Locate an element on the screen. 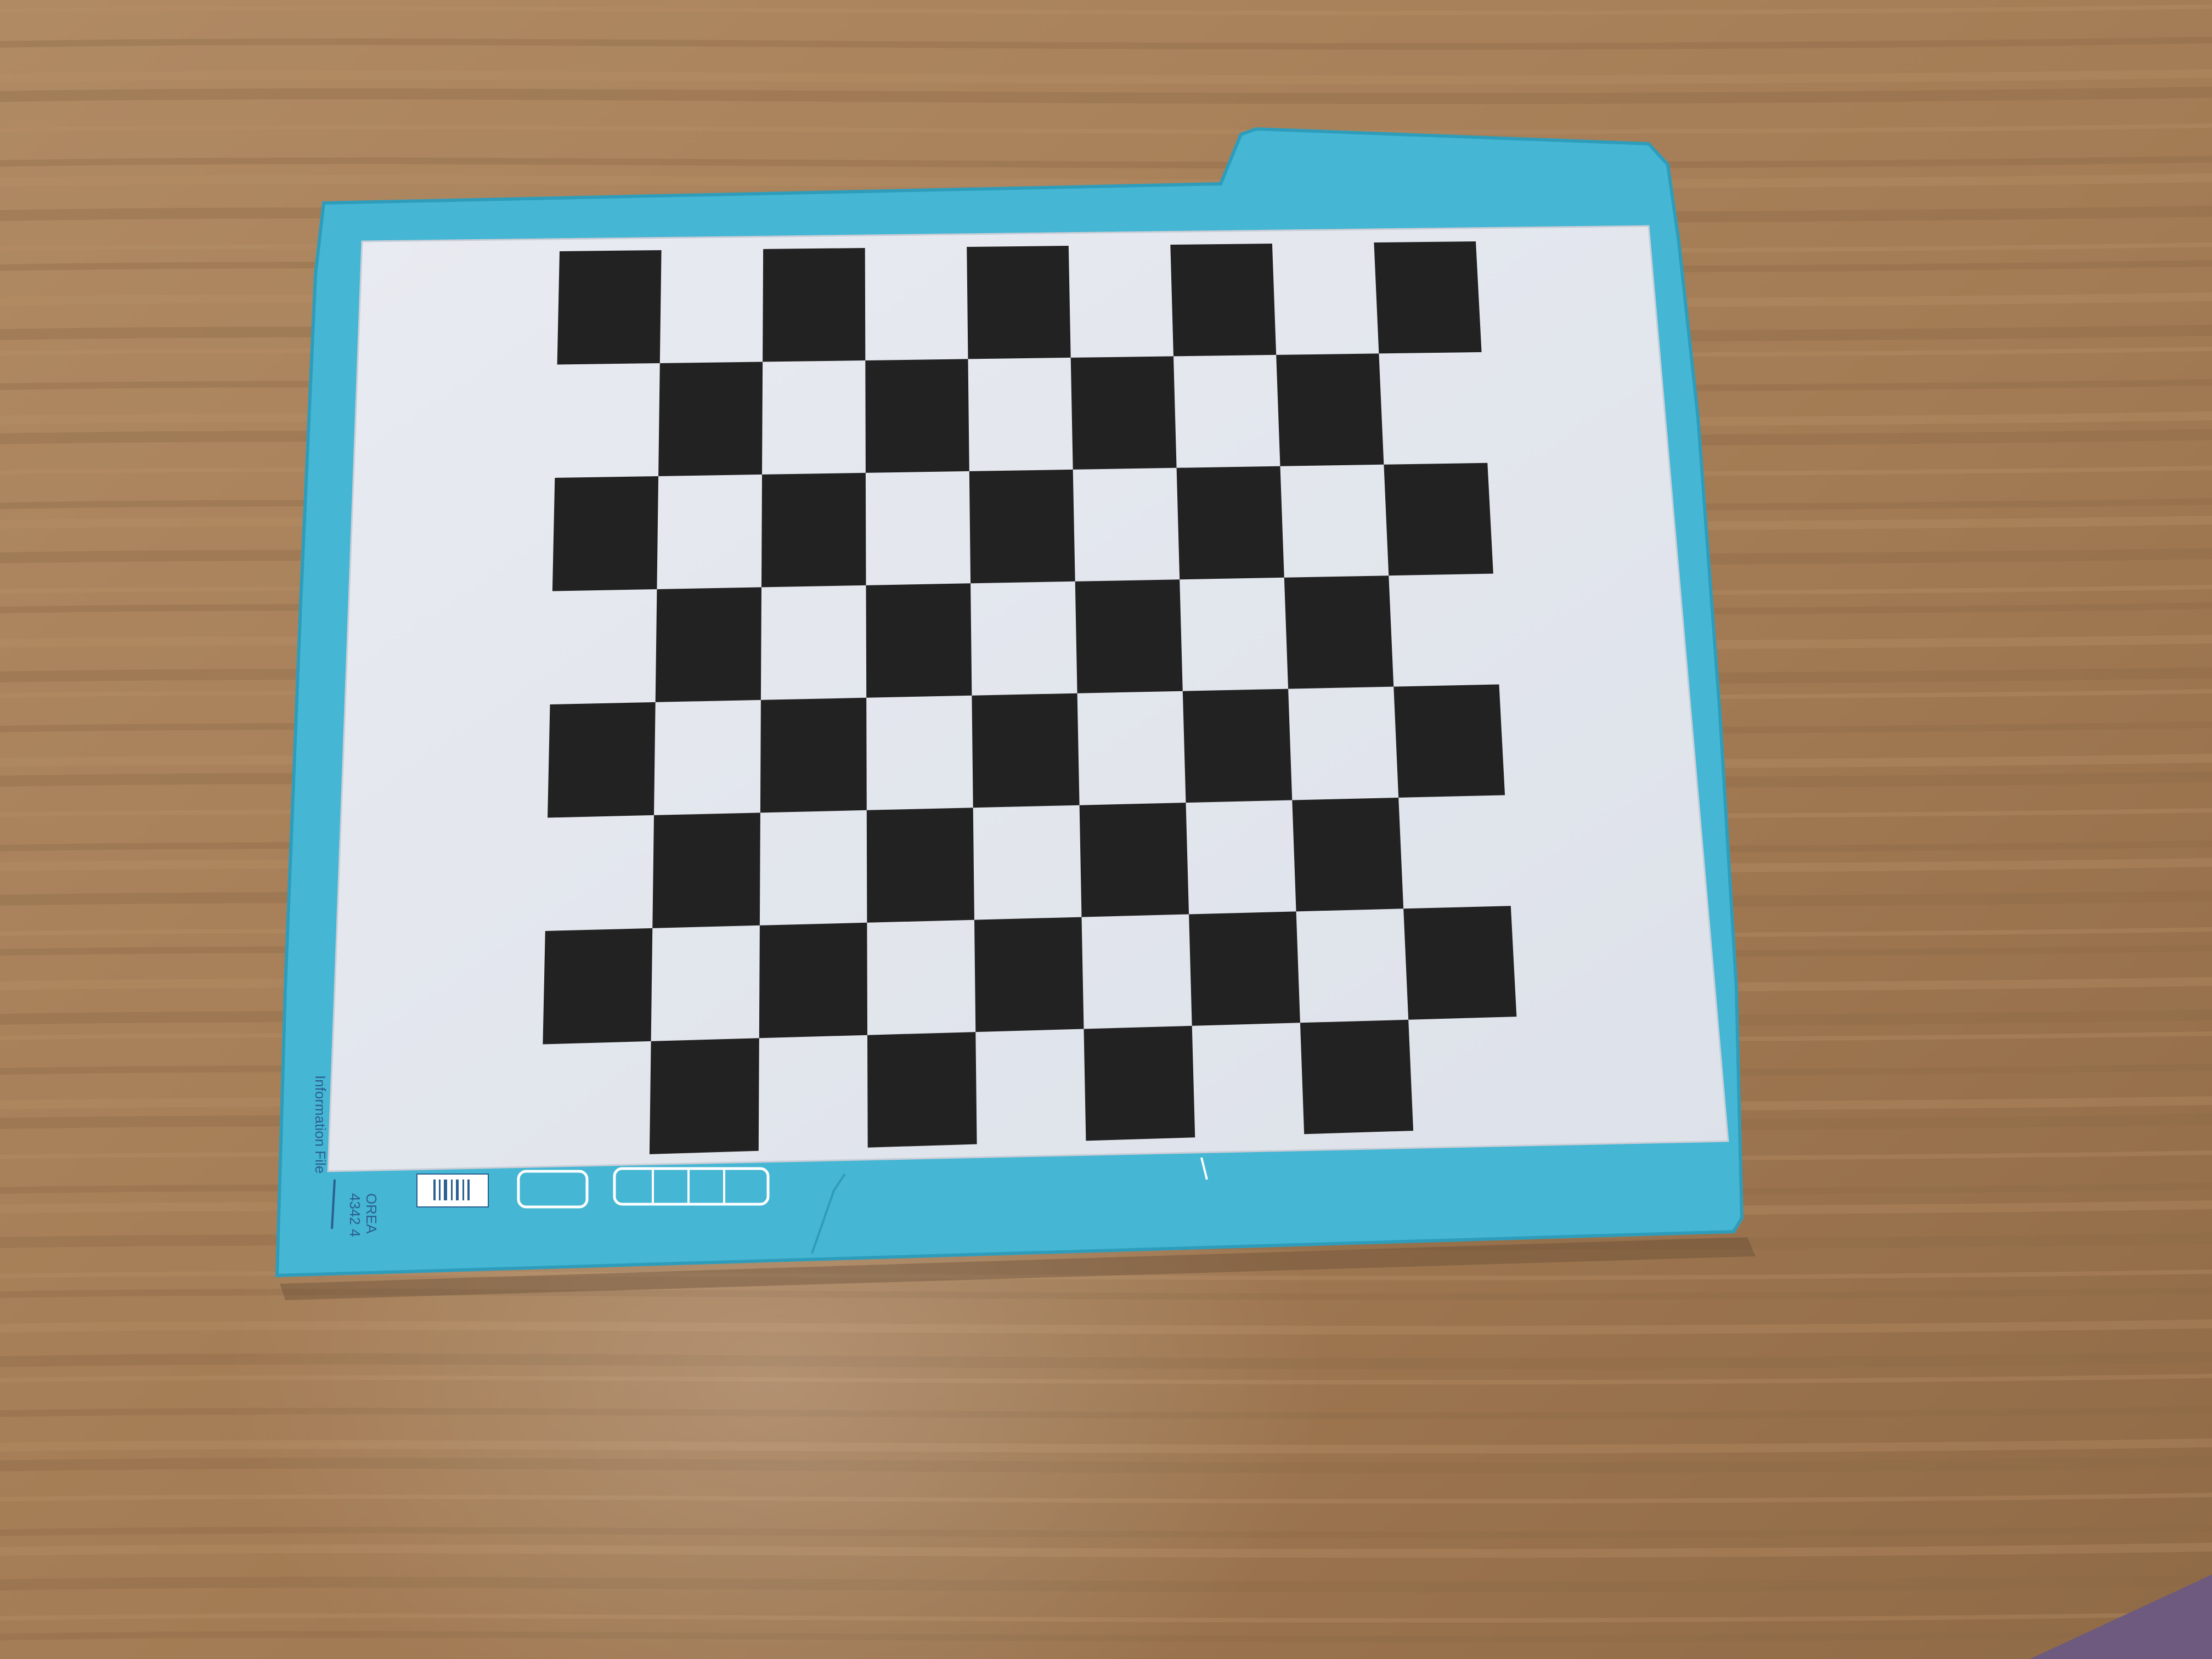 Image resolution: width=2212 pixels, height=1659 pixels. folder-code-line-1: OREA is located at coordinates (371, 1214).